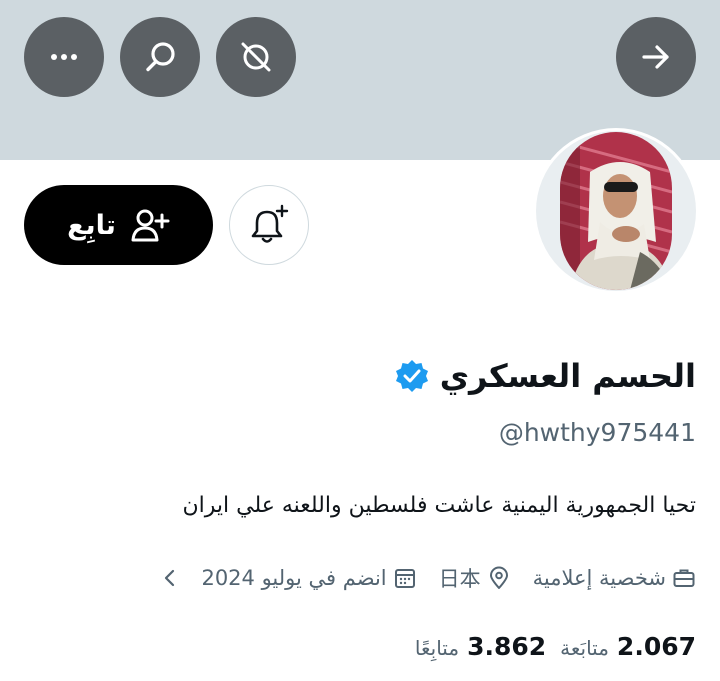 Image resolution: width=720 pixels, height=681 pixels. What do you see at coordinates (555, 646) in the screenshot?
I see `profile-stats: 2.067 متابَعة 3.862 متابِعًا` at bounding box center [555, 646].